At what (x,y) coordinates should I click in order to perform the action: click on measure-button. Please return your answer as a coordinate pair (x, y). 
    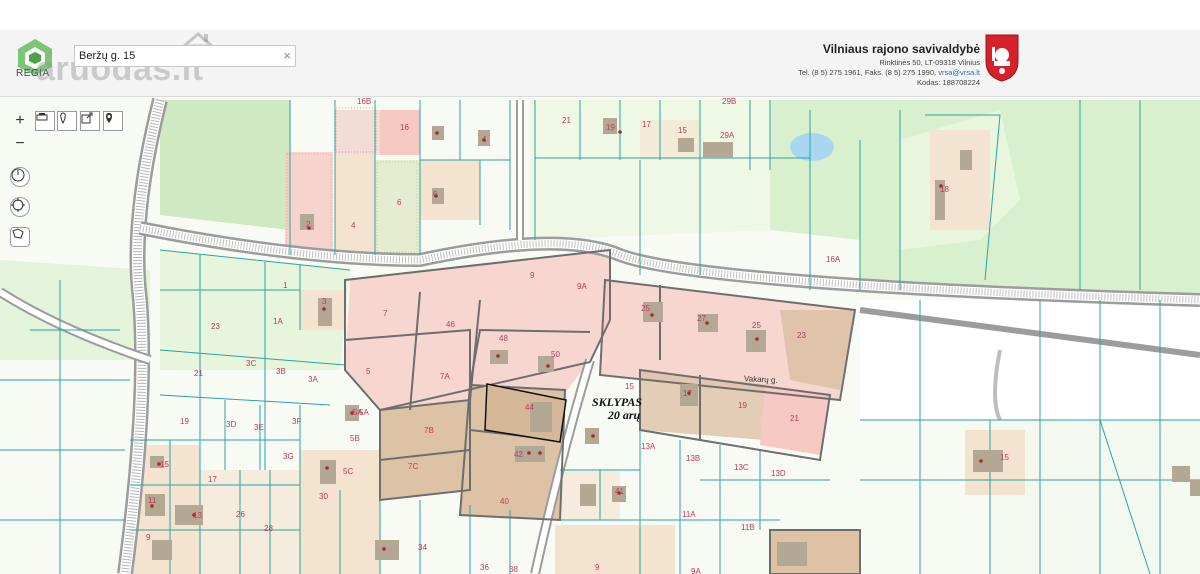
    Looking at the image, I should click on (67, 121).